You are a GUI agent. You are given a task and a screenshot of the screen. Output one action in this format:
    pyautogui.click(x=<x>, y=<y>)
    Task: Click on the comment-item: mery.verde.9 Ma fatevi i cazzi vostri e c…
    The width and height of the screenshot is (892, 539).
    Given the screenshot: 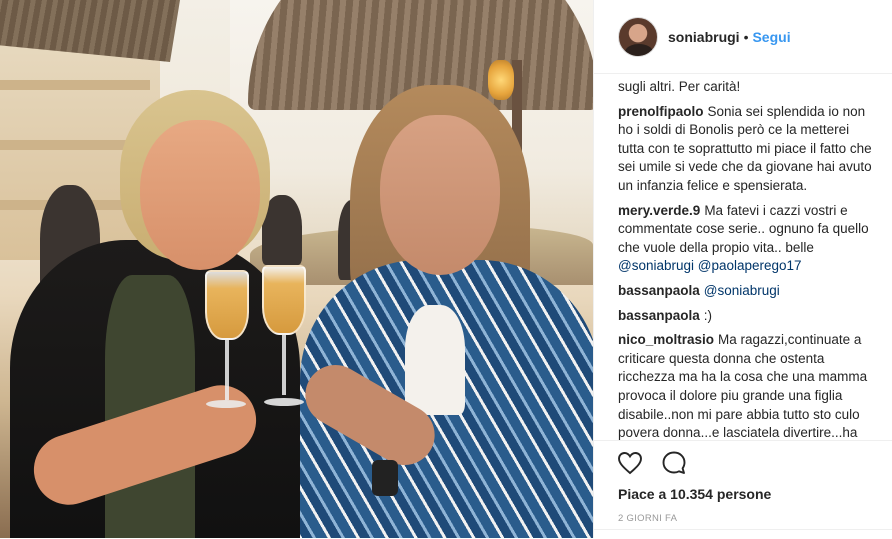 What is the action you would take?
    pyautogui.click(x=746, y=239)
    